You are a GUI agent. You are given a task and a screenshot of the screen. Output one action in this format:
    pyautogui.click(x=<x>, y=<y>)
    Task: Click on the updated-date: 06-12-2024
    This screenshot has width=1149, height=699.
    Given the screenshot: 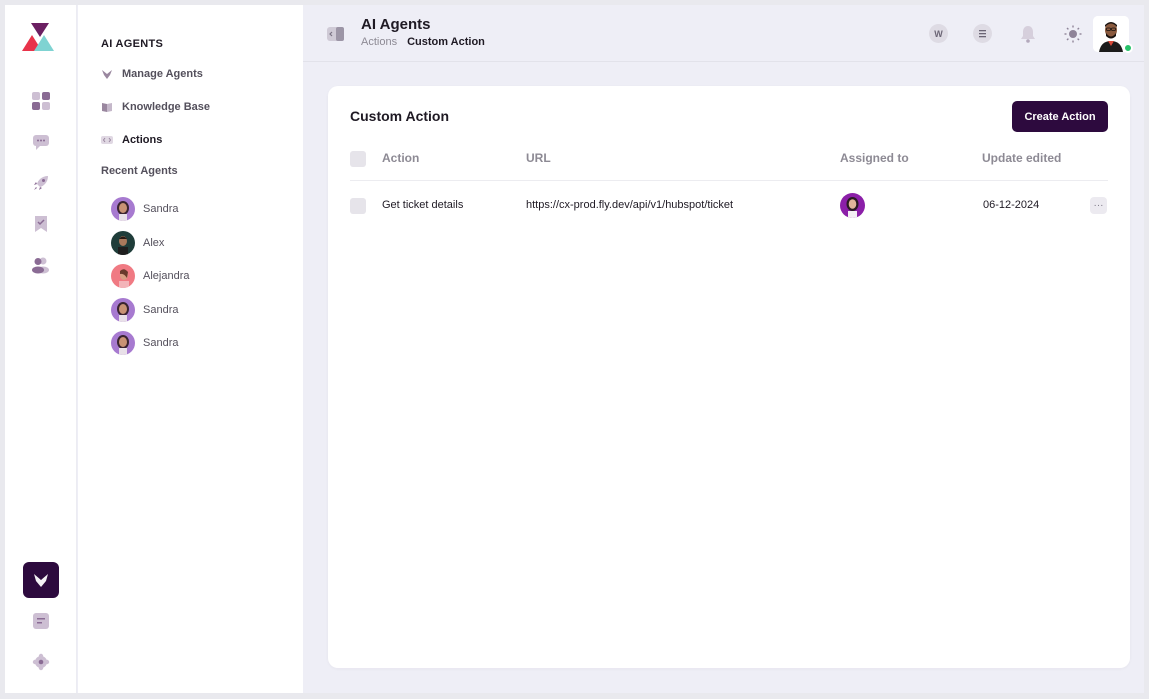 What is the action you would take?
    pyautogui.click(x=1011, y=205)
    